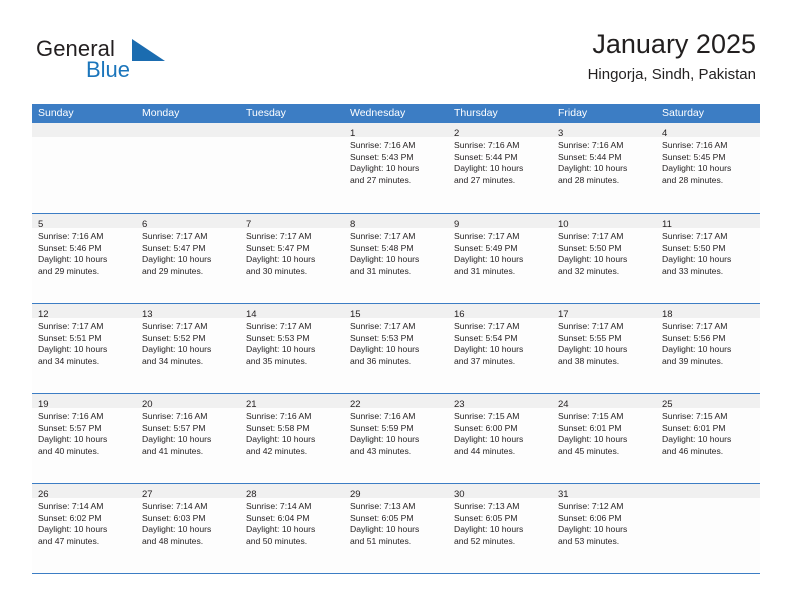 Image resolution: width=792 pixels, height=612 pixels. Describe the element at coordinates (146, 62) in the screenshot. I see `general-blue-logo: General Blue` at that location.